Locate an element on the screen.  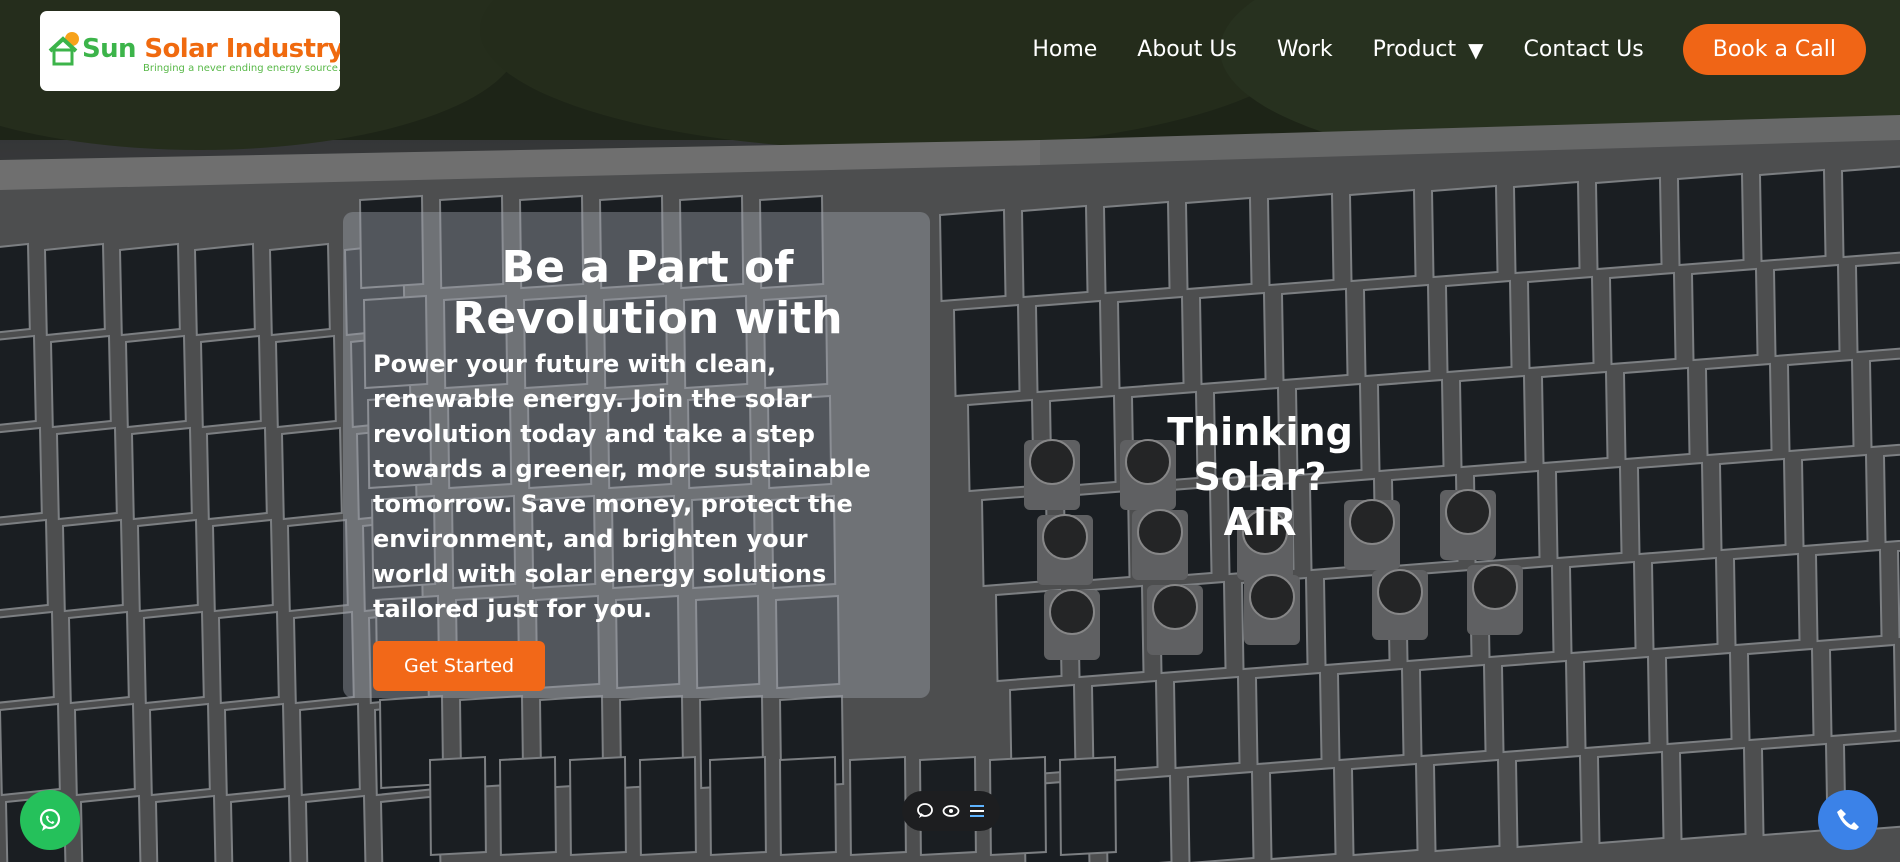
thinking-solar-line1: Thinking Solar? is located at coordinates (1260, 454).